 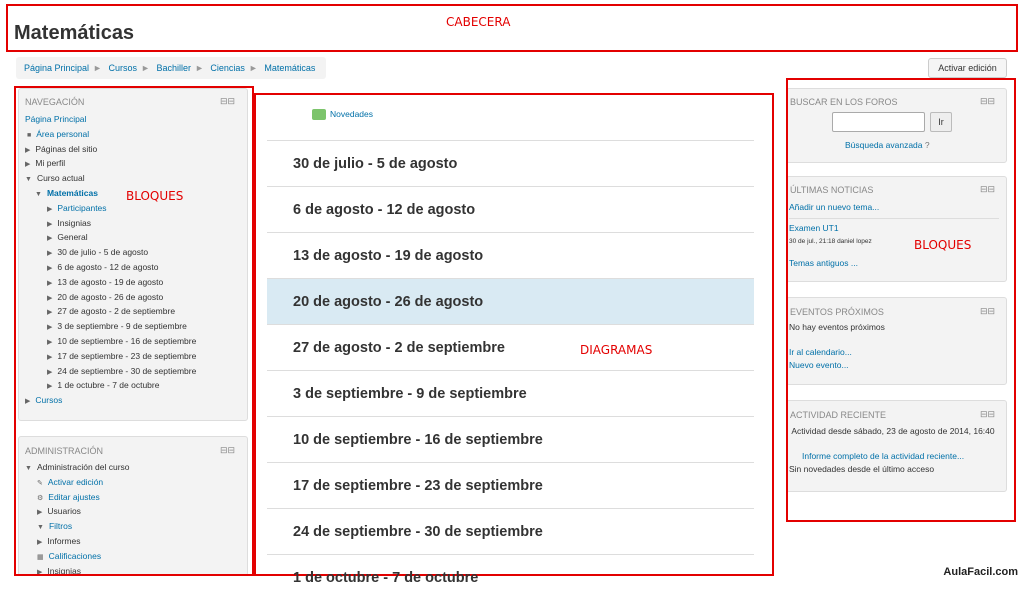 What do you see at coordinates (56, 68) in the screenshot?
I see `breadcrumb-home: Página Principal` at bounding box center [56, 68].